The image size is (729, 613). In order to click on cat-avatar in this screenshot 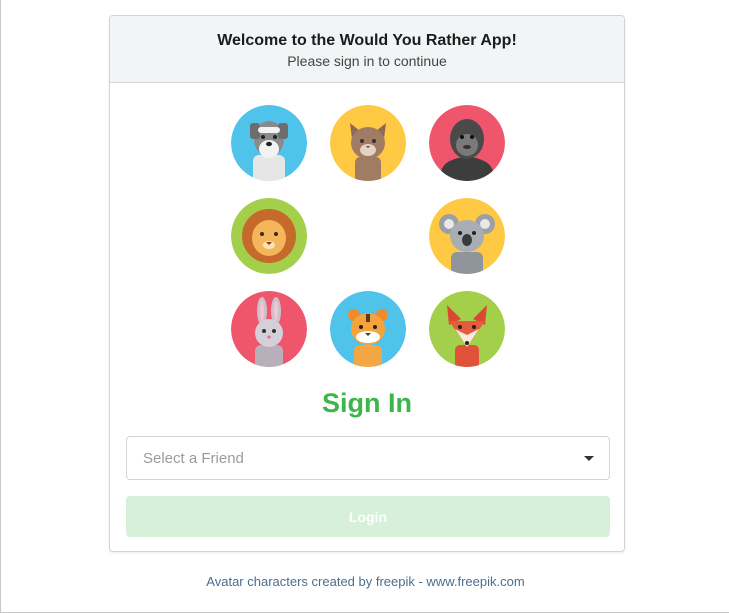, I will do `click(368, 143)`.